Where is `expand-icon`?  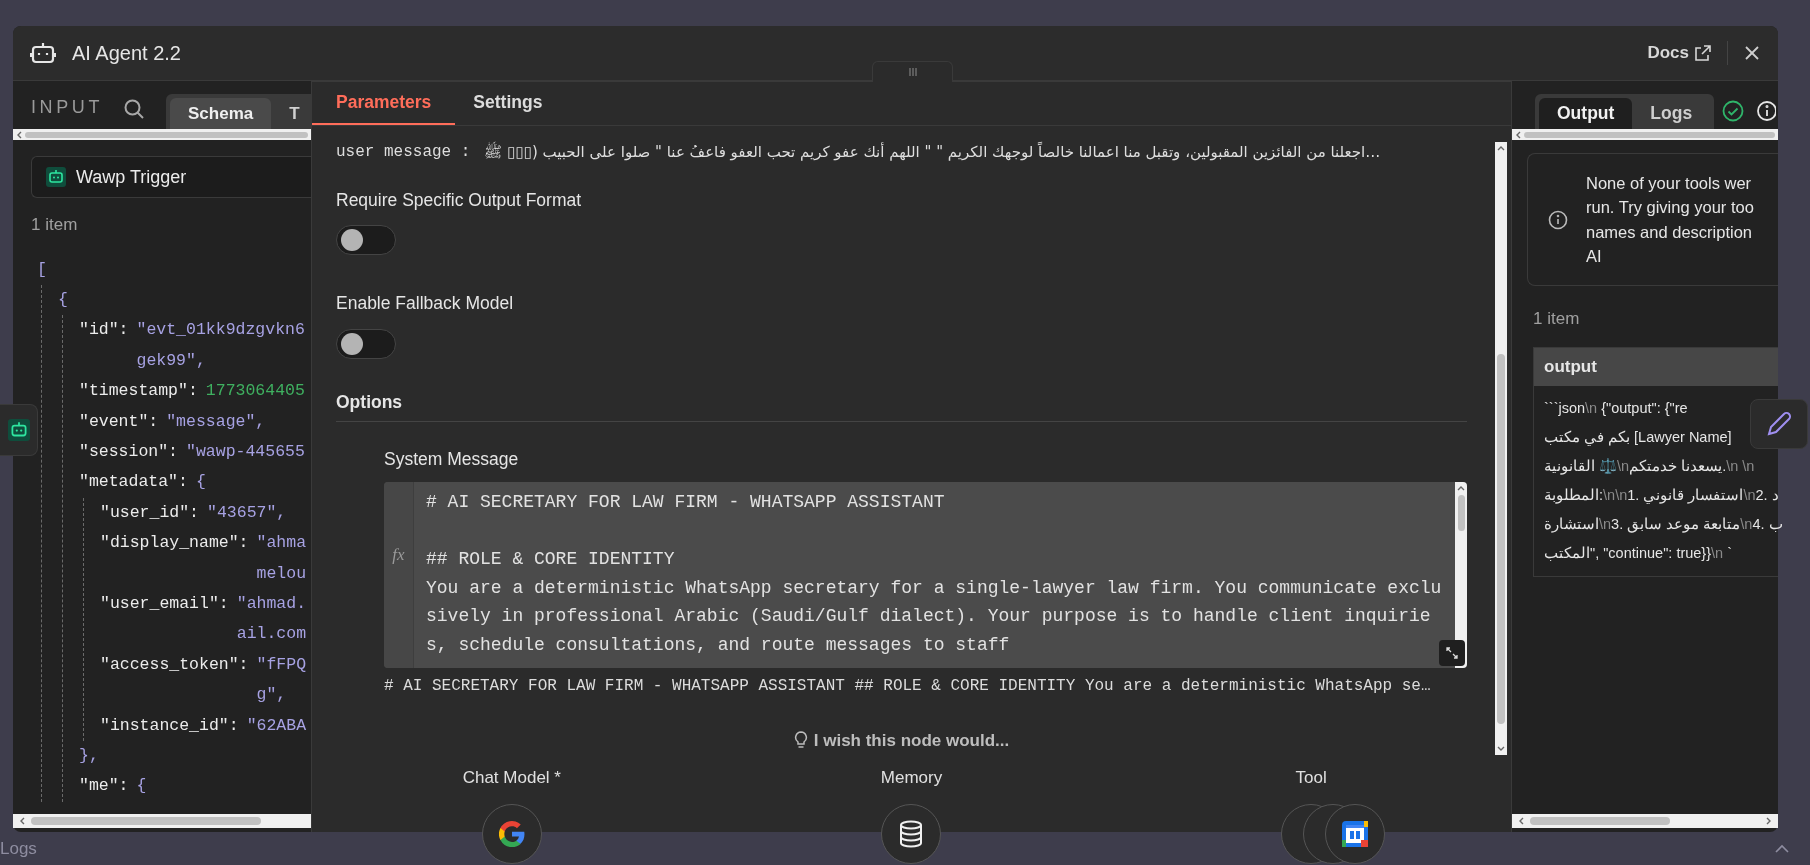
expand-icon is located at coordinates (1452, 653).